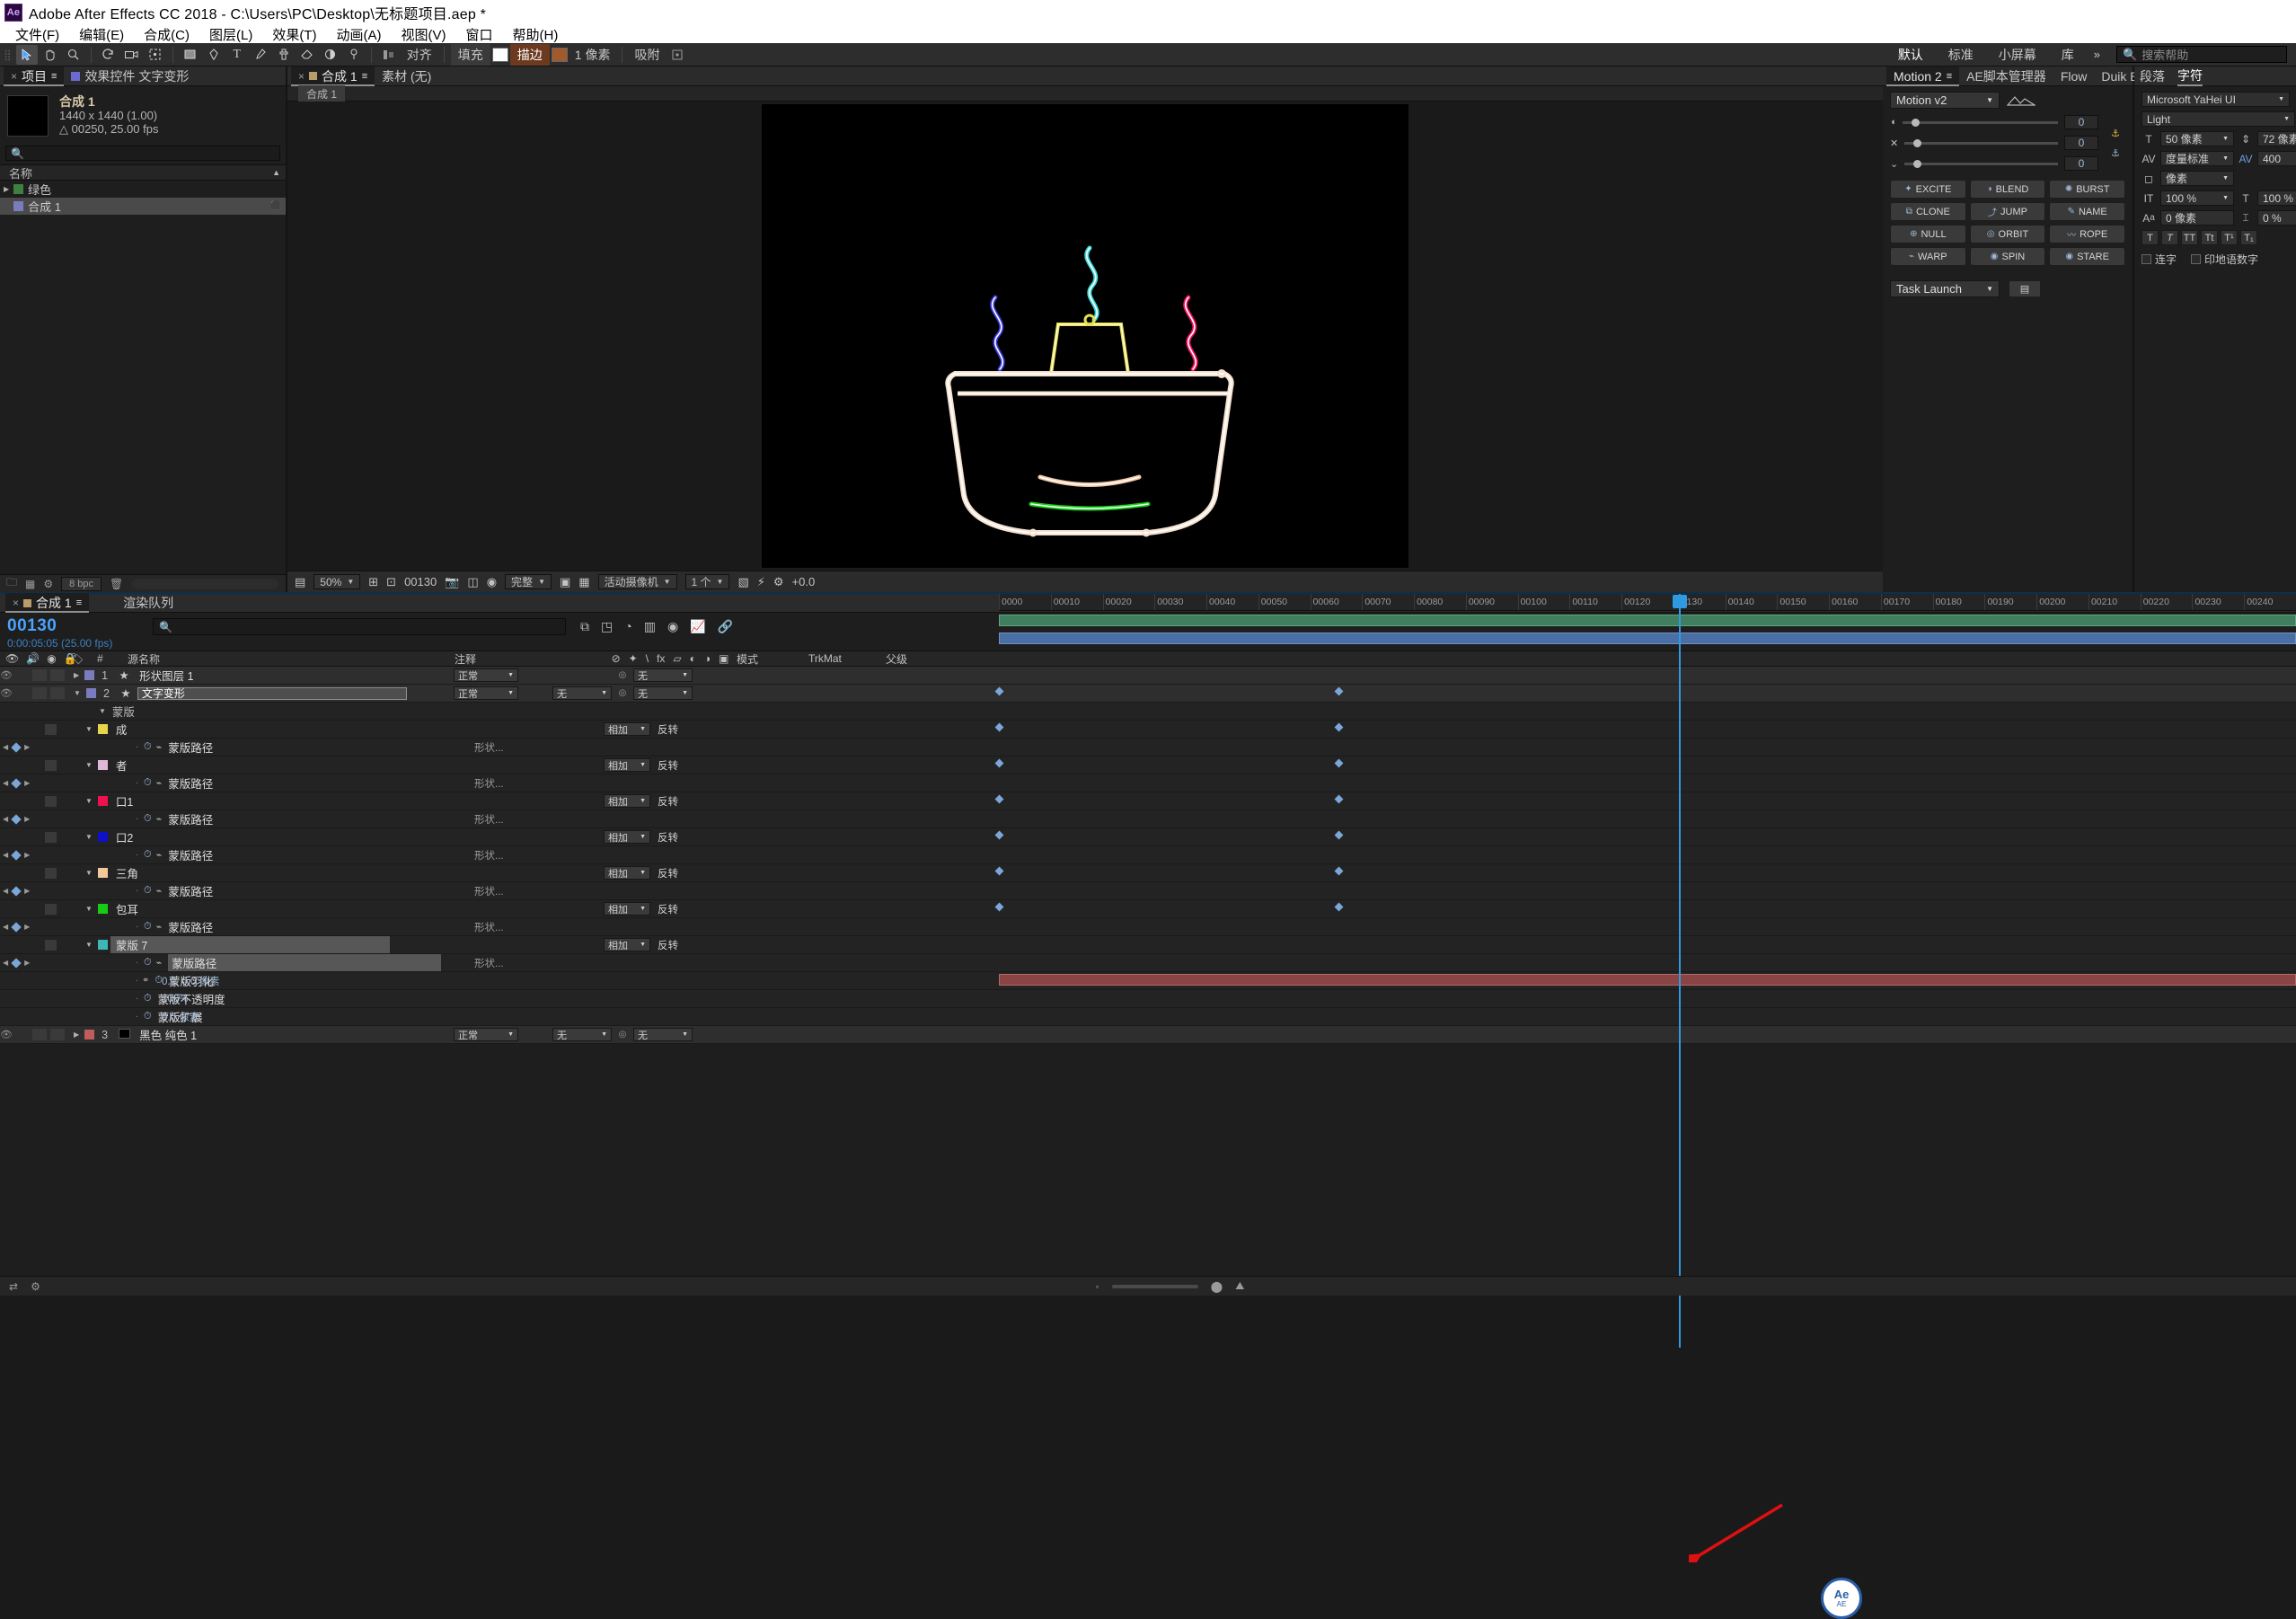 Image resolution: width=2296 pixels, height=1619 pixels. I want to click on layer-solo-toggle, so click(40, 693).